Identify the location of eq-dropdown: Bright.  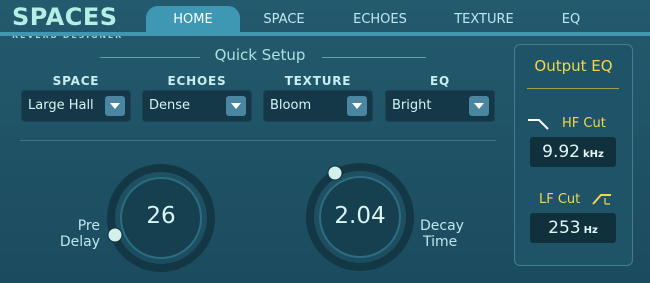
(440, 106).